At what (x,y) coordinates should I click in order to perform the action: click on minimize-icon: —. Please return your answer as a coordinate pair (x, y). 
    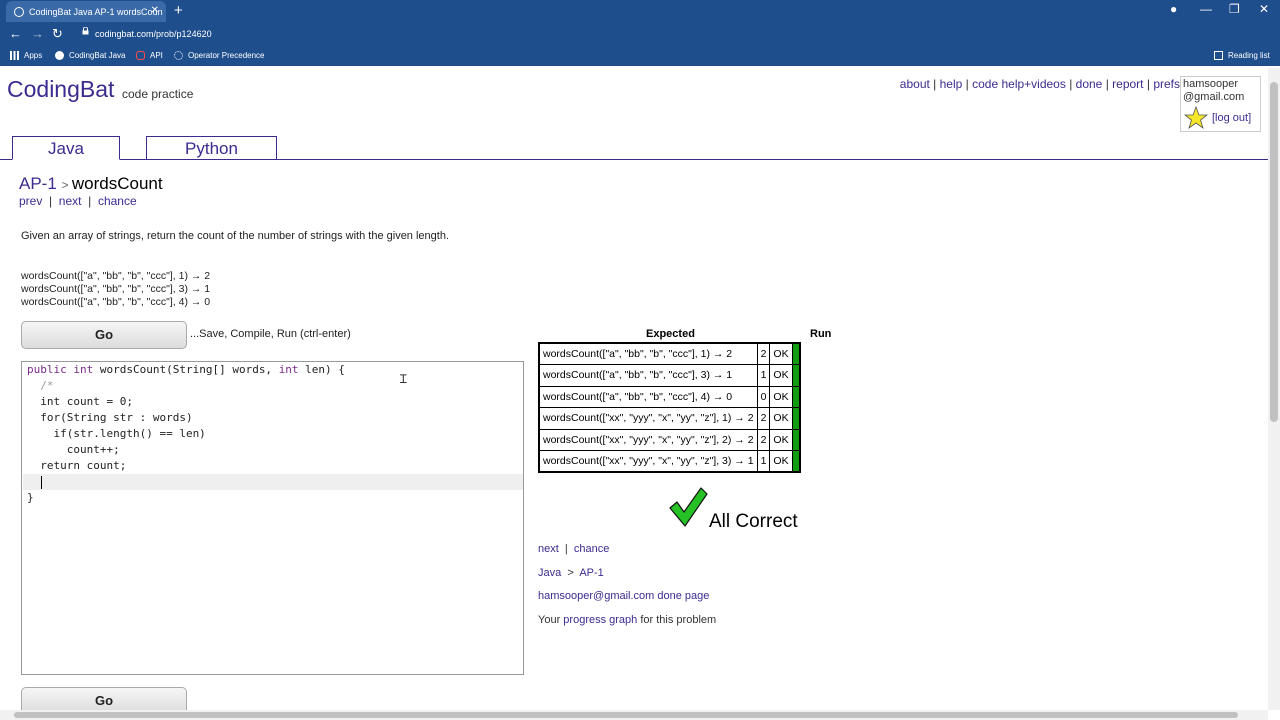
    Looking at the image, I should click on (1206, 9).